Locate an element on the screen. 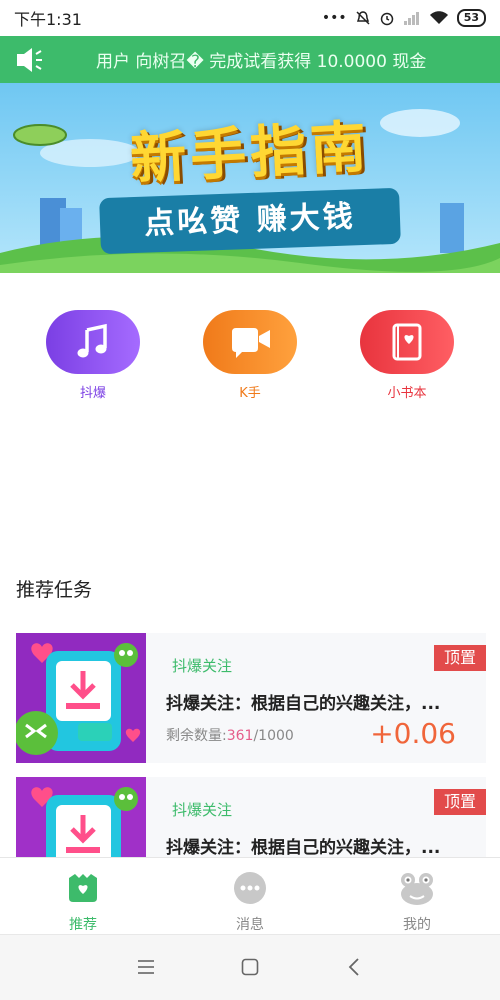 Image resolution: width=500 pixels, height=1000 pixels. system-nav-bar is located at coordinates (250, 967).